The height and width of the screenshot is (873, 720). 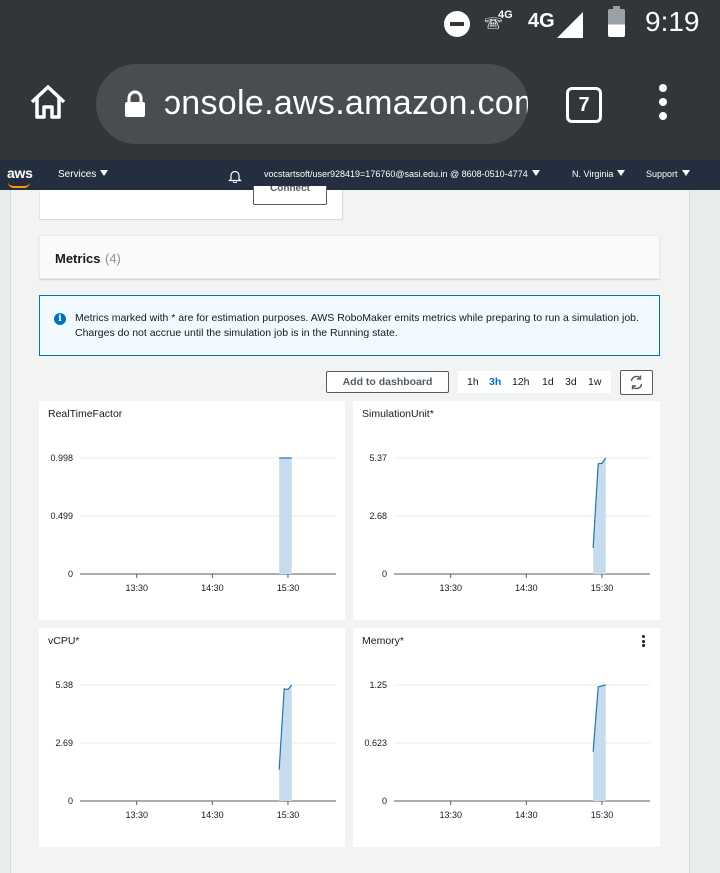 What do you see at coordinates (20, 173) in the screenshot?
I see `aws-logo: aws` at bounding box center [20, 173].